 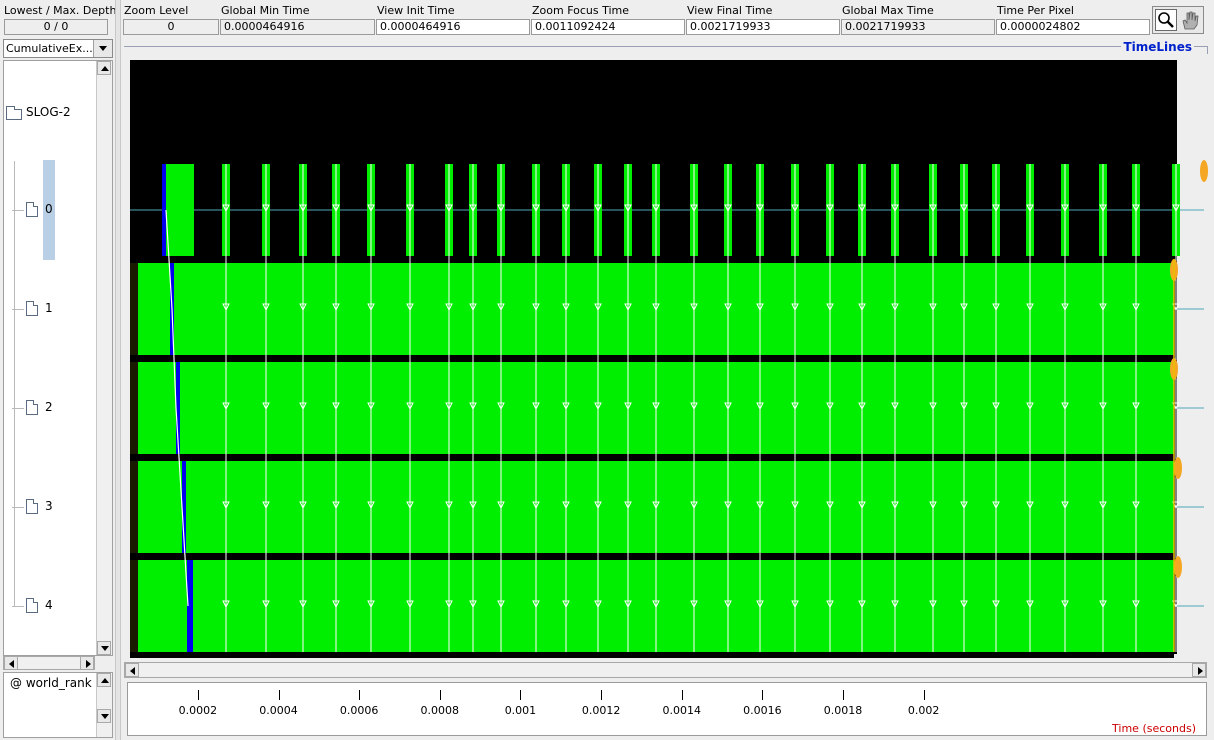 What do you see at coordinates (453, 27) in the screenshot?
I see `view-init-time-input: 0.0000464916` at bounding box center [453, 27].